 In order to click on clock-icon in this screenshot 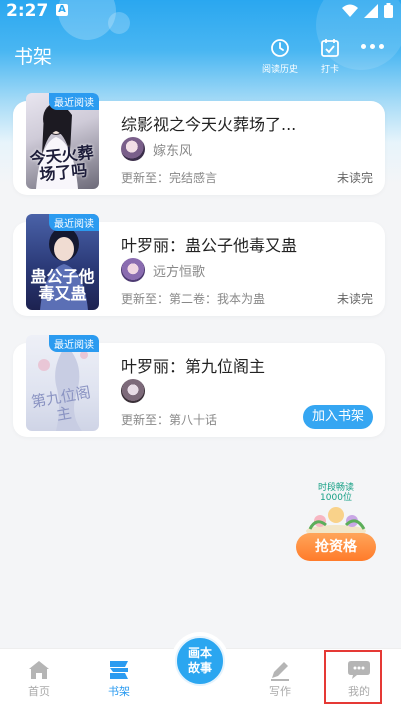, I will do `click(280, 48)`.